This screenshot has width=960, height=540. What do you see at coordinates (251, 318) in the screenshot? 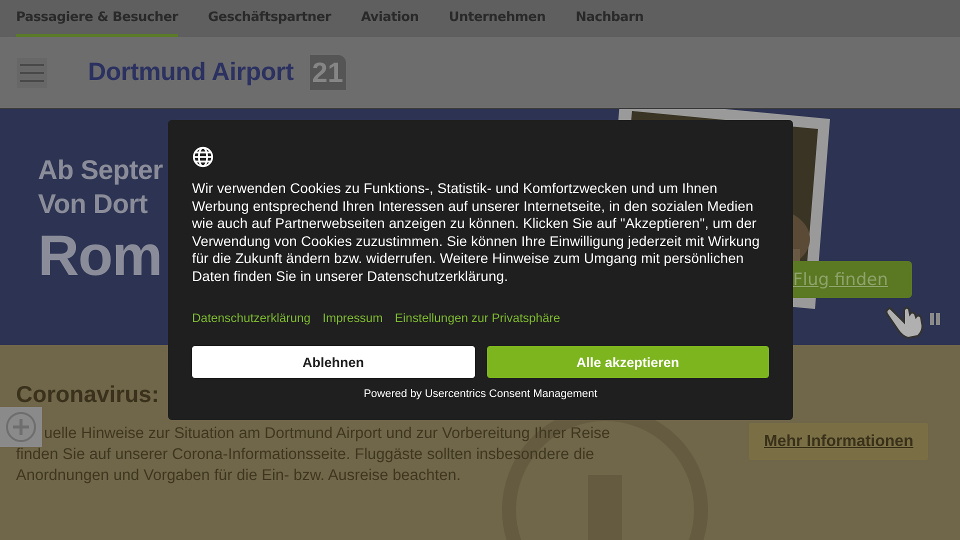
I see `consent-link: Datenschutzerklärung` at bounding box center [251, 318].